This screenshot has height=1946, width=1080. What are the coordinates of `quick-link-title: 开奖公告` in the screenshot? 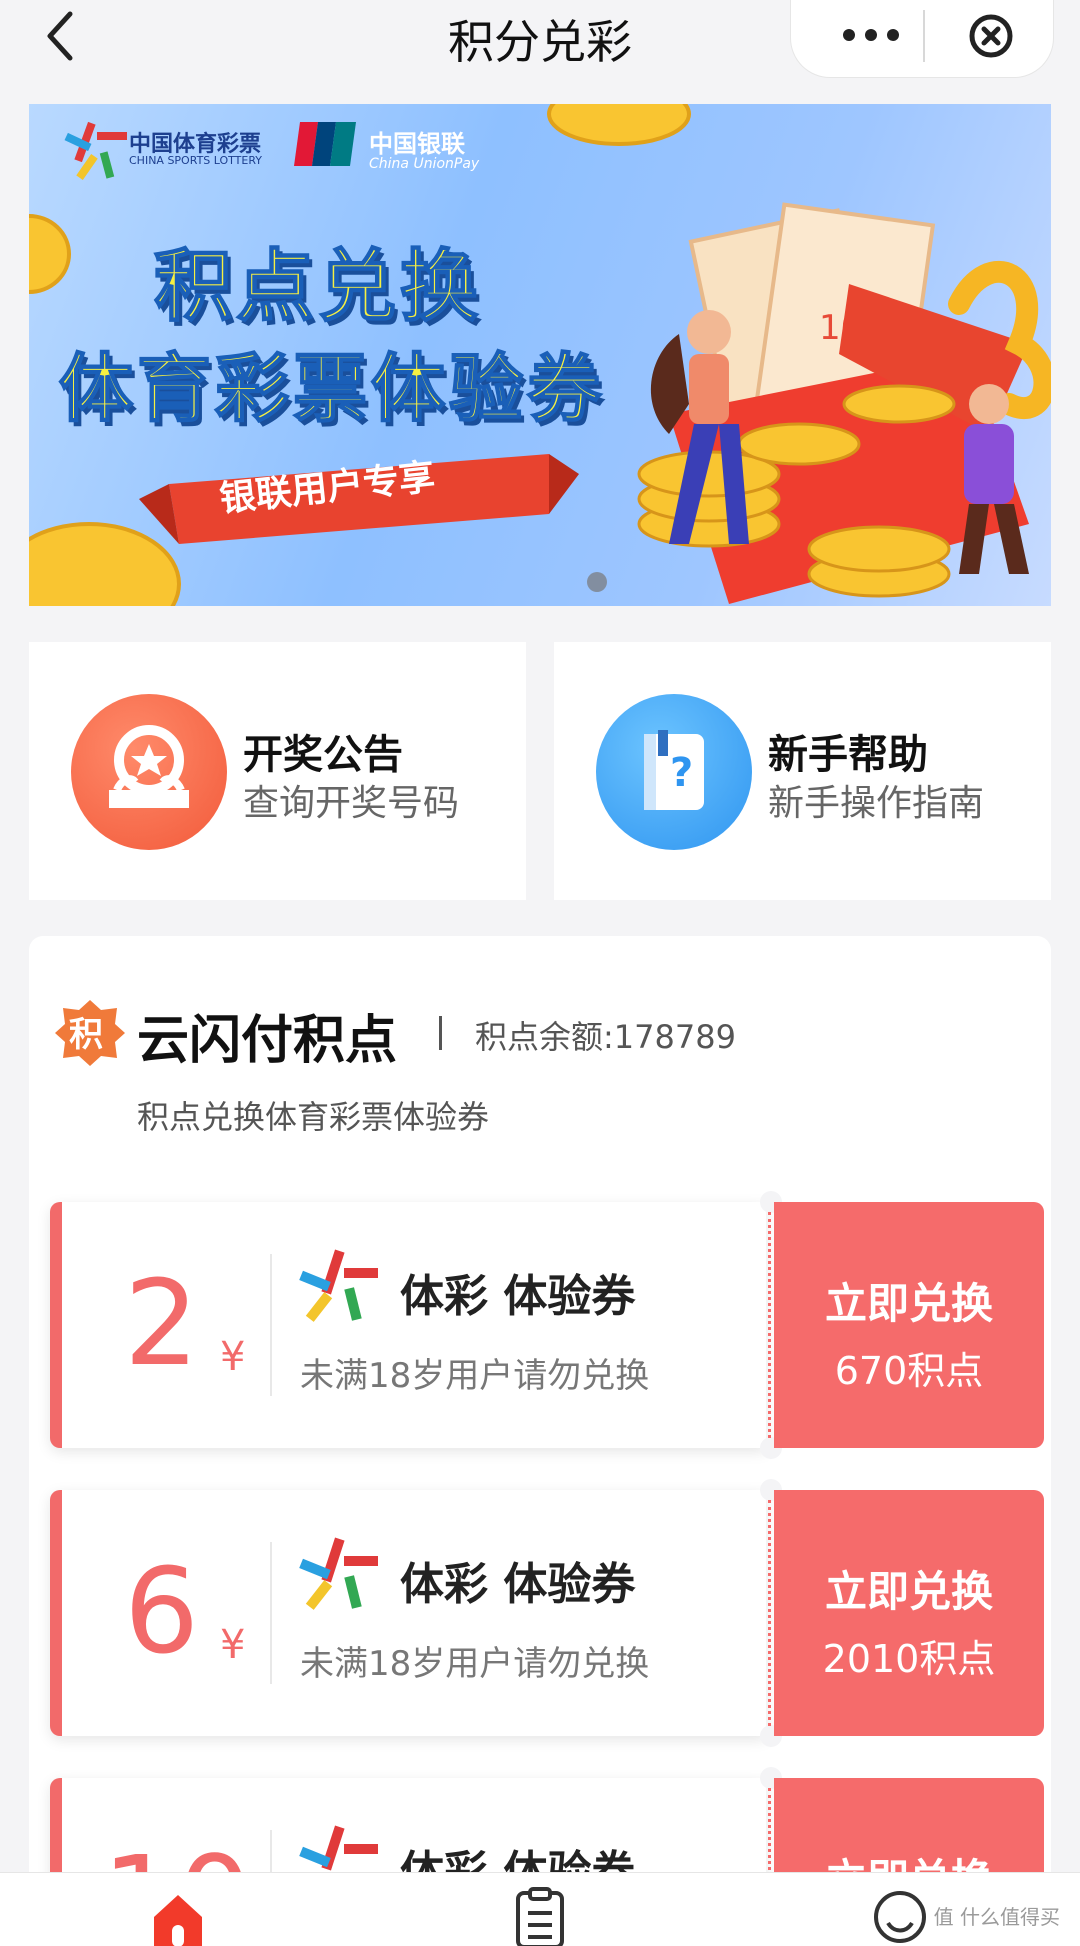 It's located at (323, 755).